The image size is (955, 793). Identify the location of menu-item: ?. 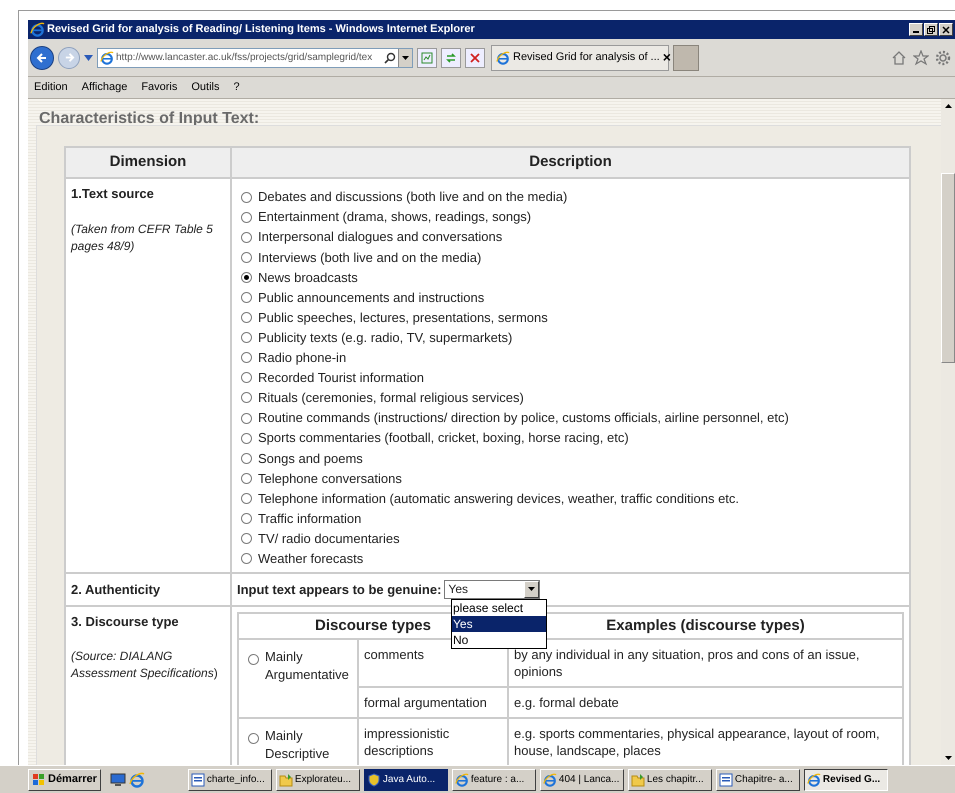
(237, 87).